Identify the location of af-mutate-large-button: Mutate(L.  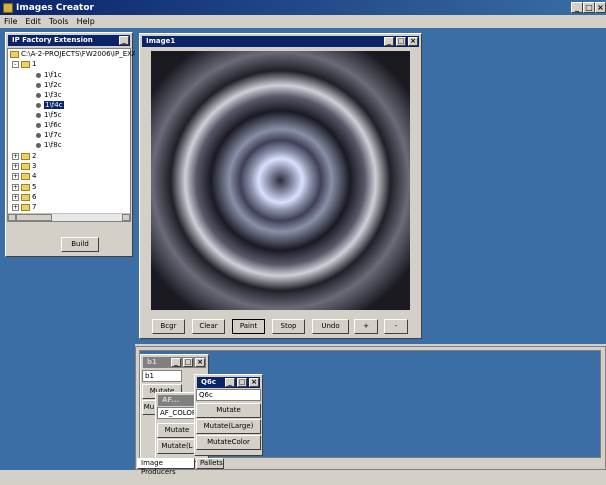
(177, 446).